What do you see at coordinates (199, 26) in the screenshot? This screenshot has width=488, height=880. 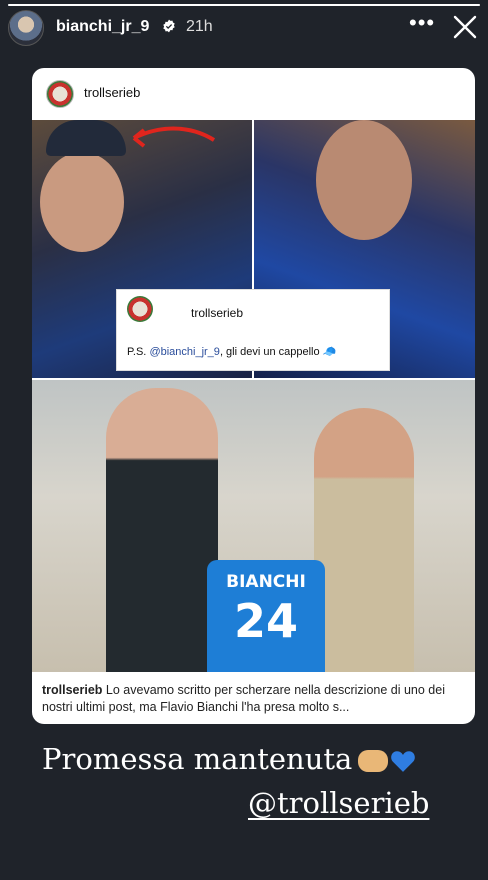 I see `story-timestamp: 21h` at bounding box center [199, 26].